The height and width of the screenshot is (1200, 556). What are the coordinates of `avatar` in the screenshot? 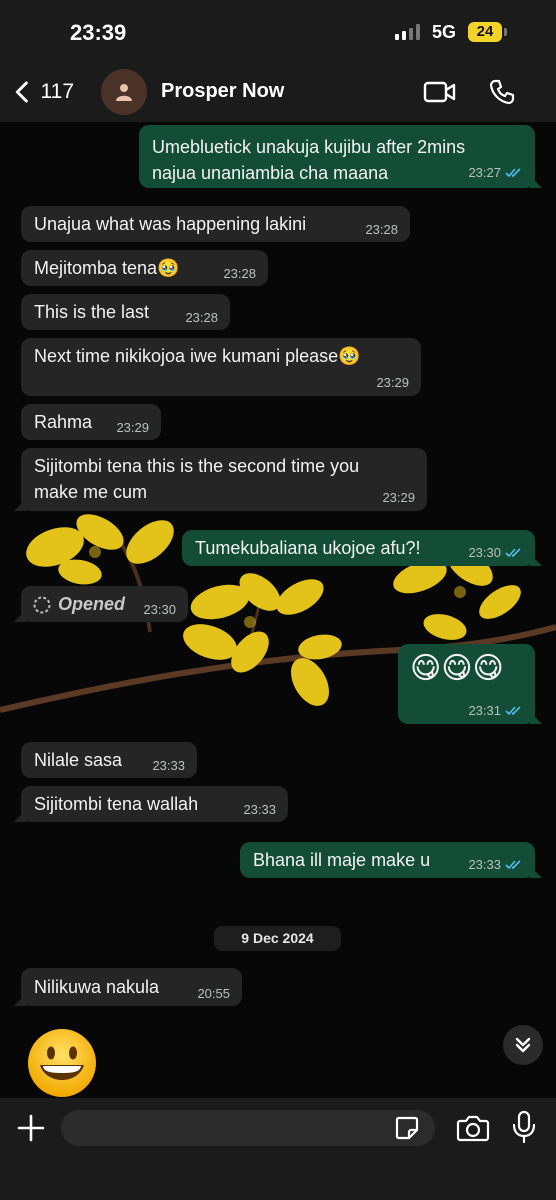 It's located at (124, 92).